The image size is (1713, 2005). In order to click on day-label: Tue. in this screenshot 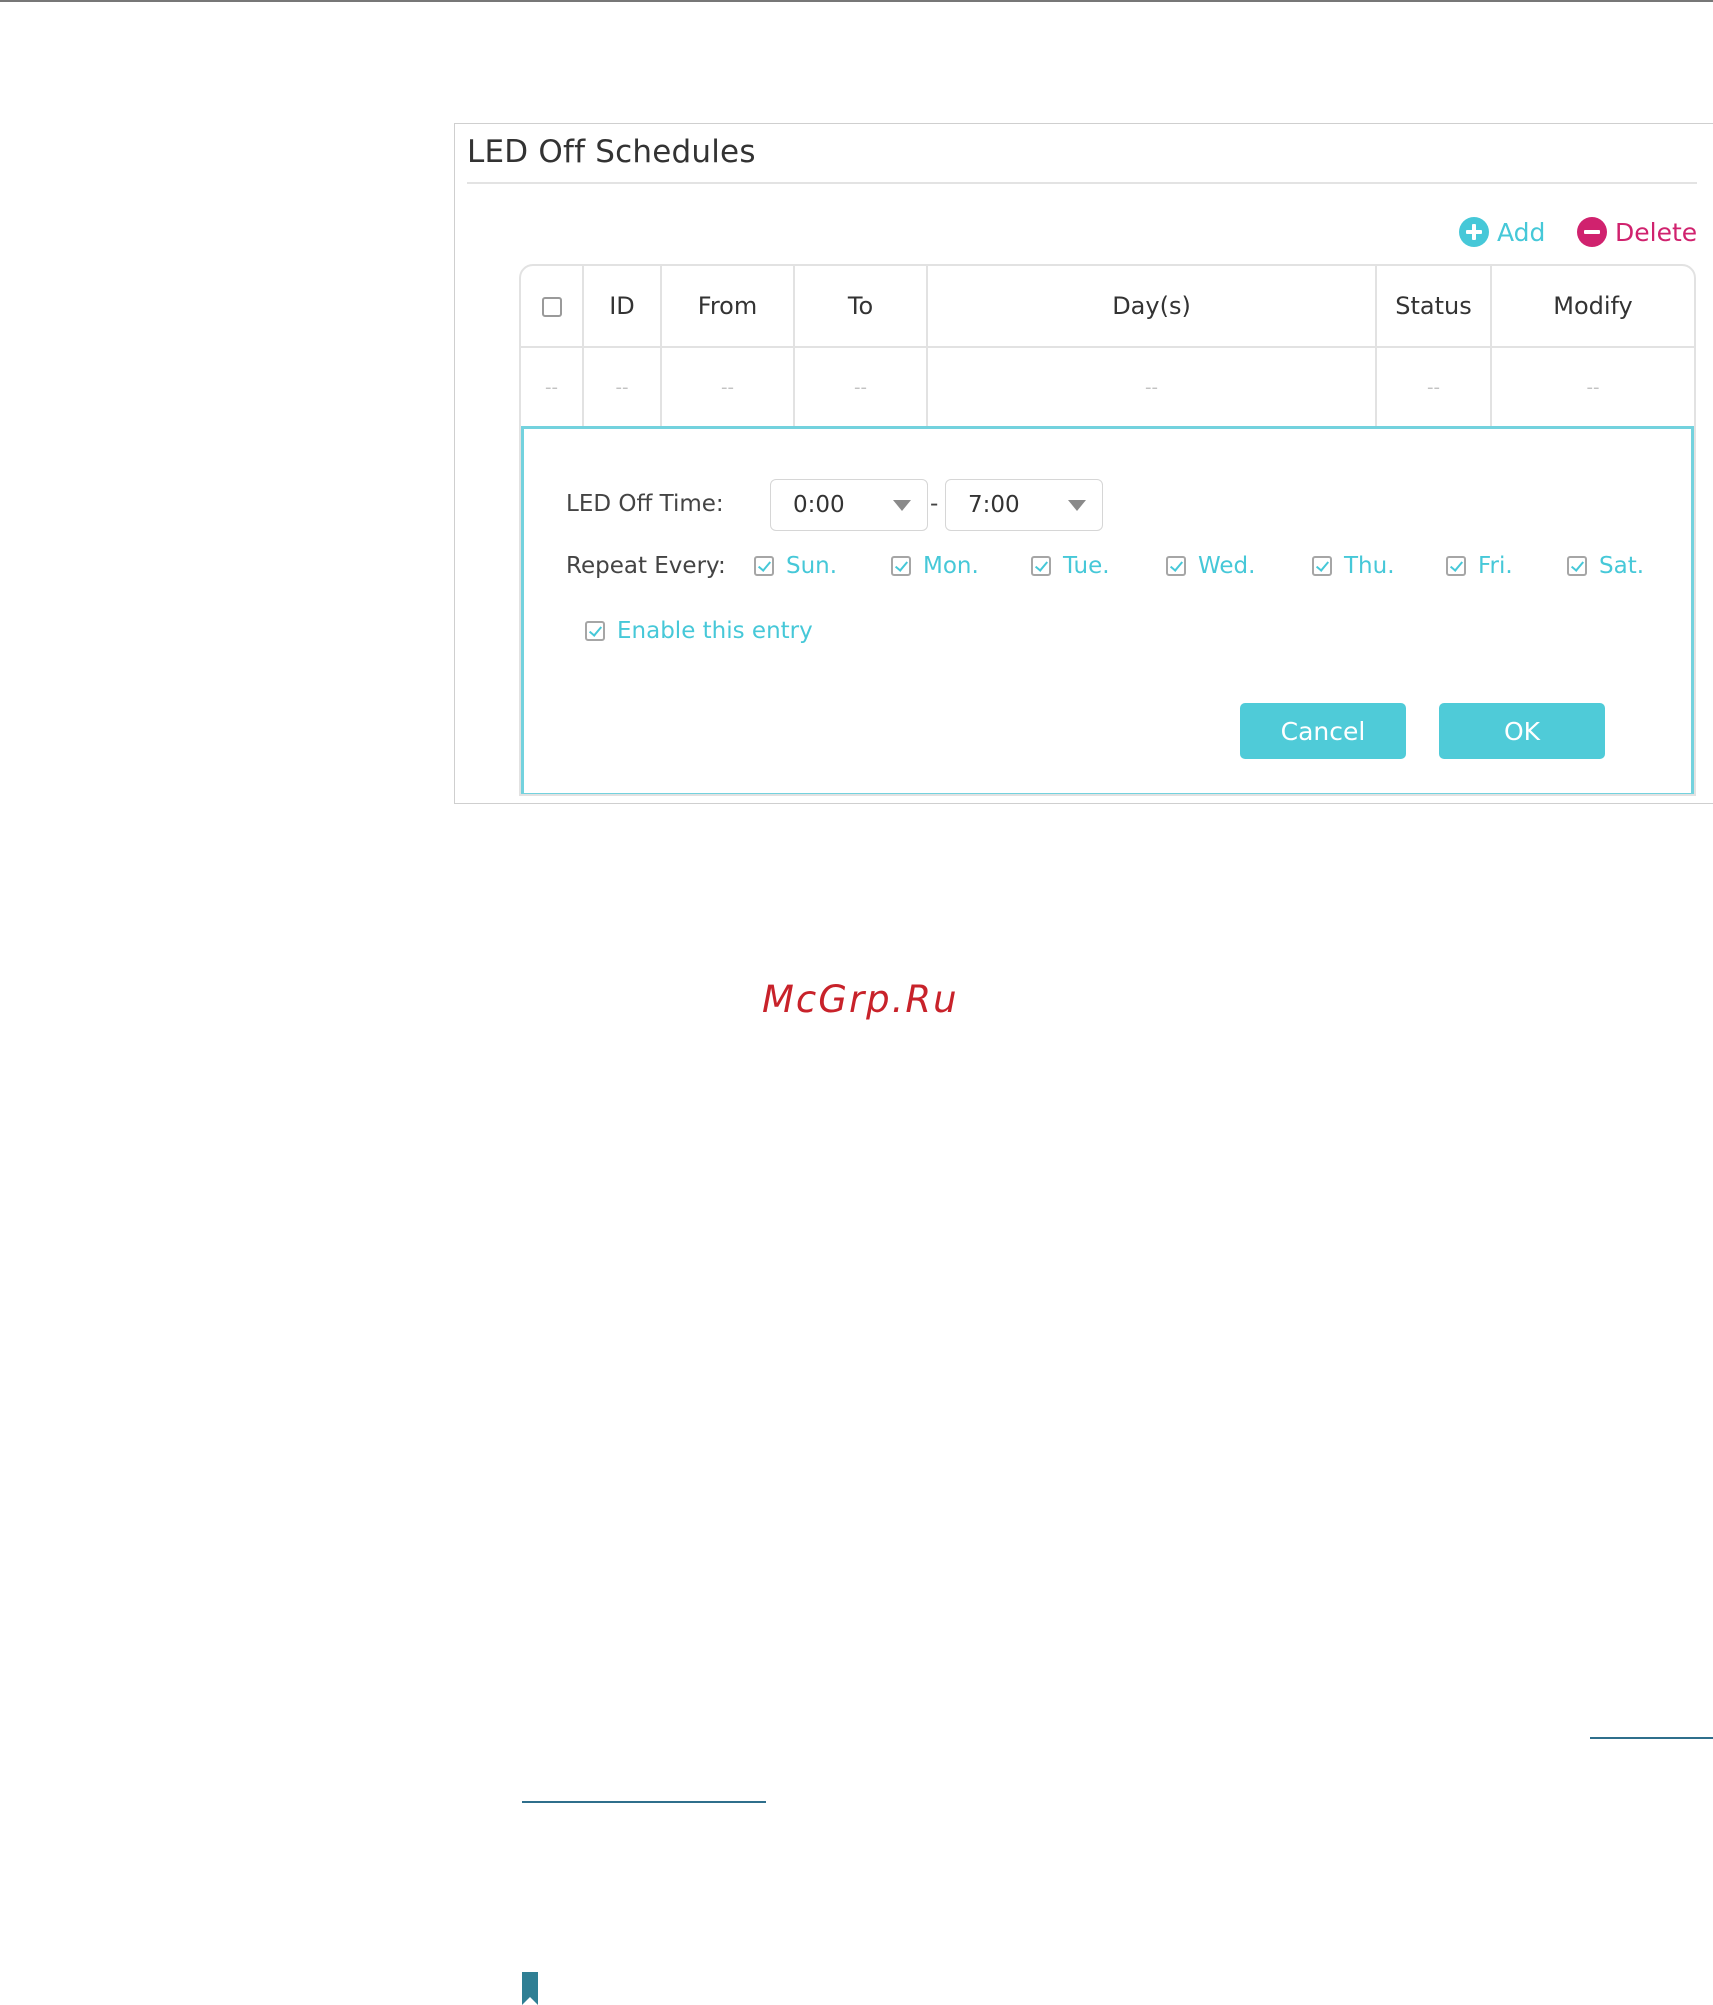, I will do `click(1086, 566)`.